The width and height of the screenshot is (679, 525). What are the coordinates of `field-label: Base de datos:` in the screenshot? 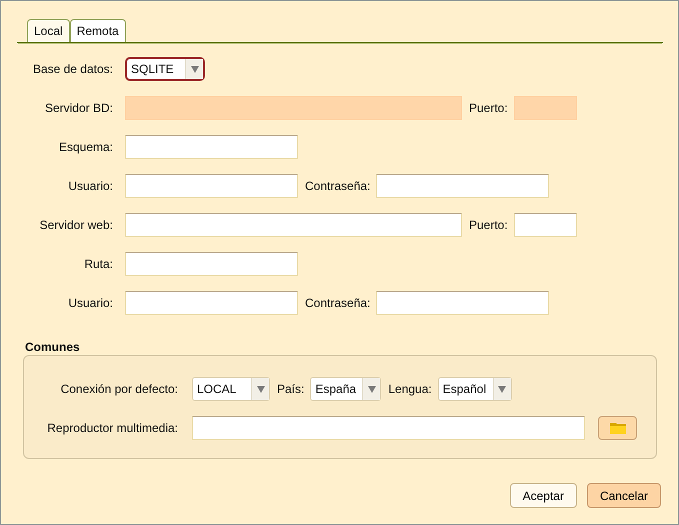 It's located at (72, 69).